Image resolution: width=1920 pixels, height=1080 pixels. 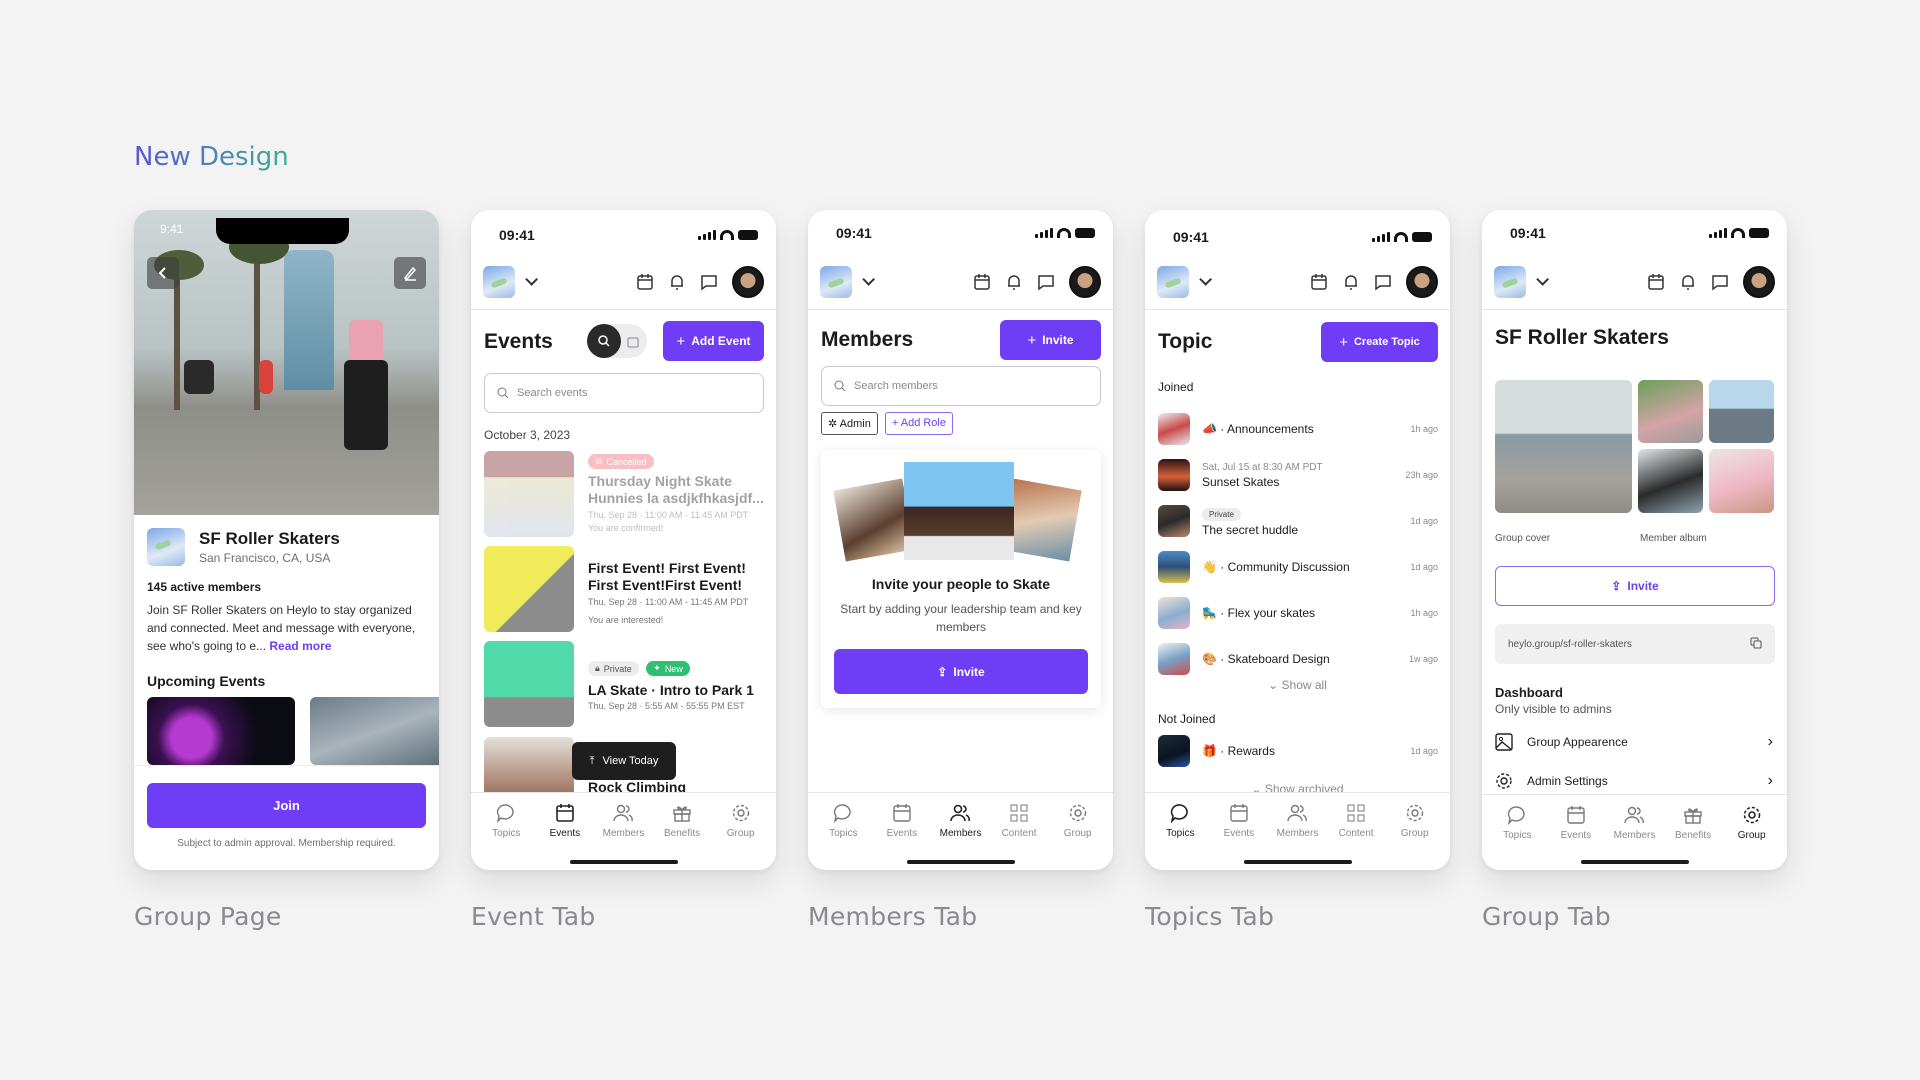 What do you see at coordinates (1298, 521) in the screenshot?
I see `topic-row: Private The secret huddle 1d ago` at bounding box center [1298, 521].